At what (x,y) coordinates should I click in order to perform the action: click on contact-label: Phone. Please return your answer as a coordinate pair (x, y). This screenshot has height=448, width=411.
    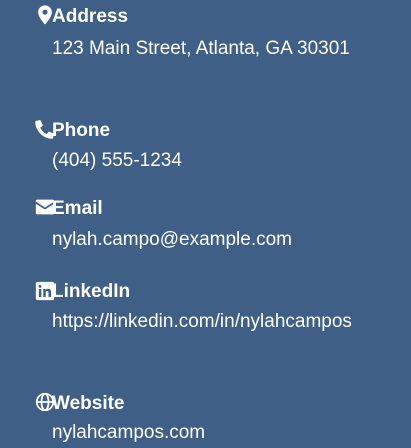
    Looking at the image, I should click on (81, 130).